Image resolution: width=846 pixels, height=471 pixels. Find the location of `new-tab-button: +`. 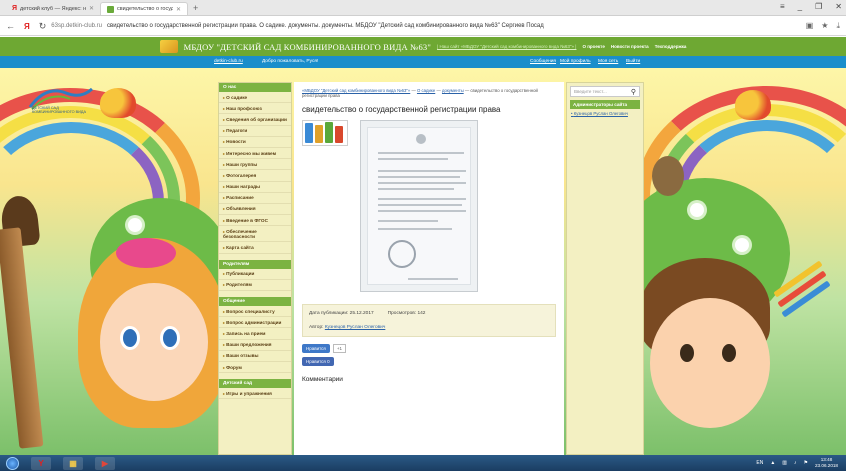

new-tab-button: + is located at coordinates (195, 8).